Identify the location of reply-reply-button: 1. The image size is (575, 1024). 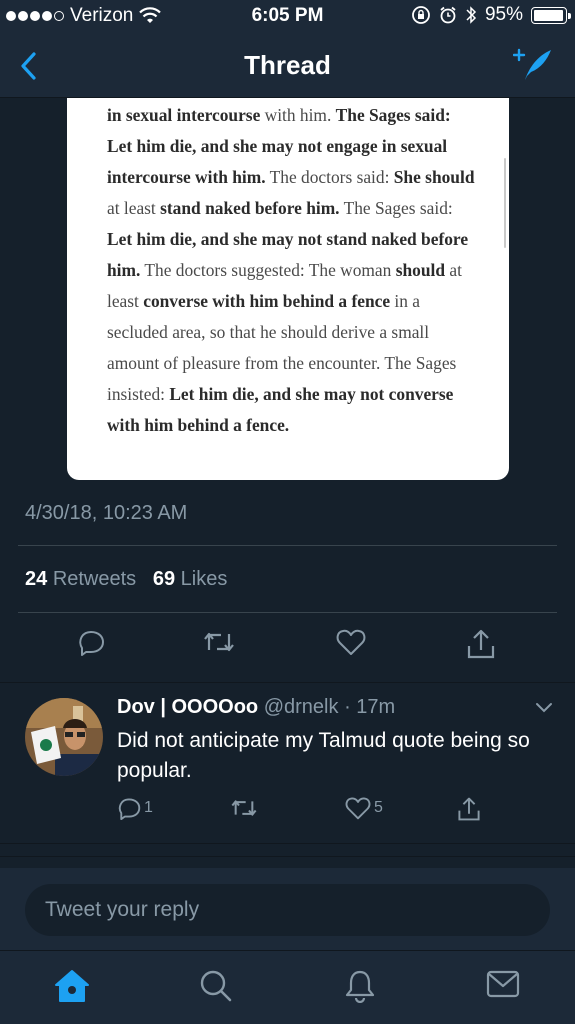
(135, 808).